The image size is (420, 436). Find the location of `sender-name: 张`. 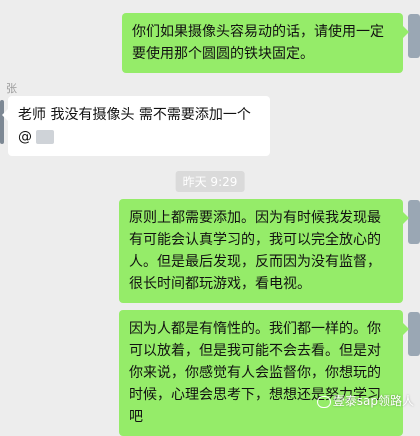

sender-name: 张 is located at coordinates (12, 88).